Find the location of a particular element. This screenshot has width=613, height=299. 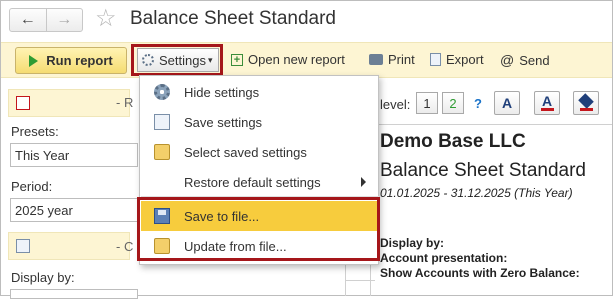

level-label: level: is located at coordinates (395, 104).